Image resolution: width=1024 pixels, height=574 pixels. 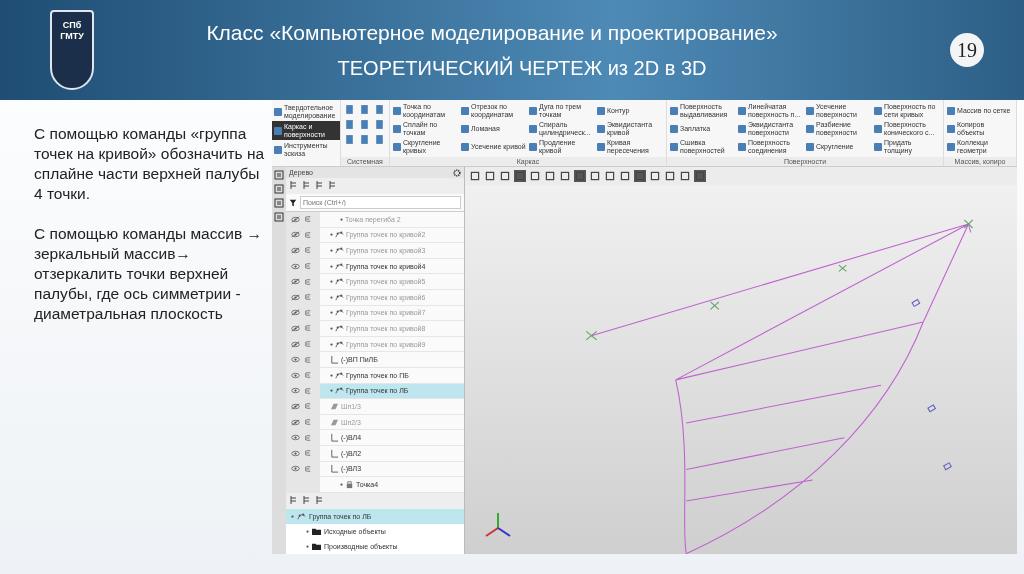 What do you see at coordinates (148, 274) in the screenshot?
I see `instruction-paragraph: С помощью команды массив → зеркальный массив→ отзеркалить точки верхней палубы, где ось симметрии - диаметральная плоскость` at bounding box center [148, 274].